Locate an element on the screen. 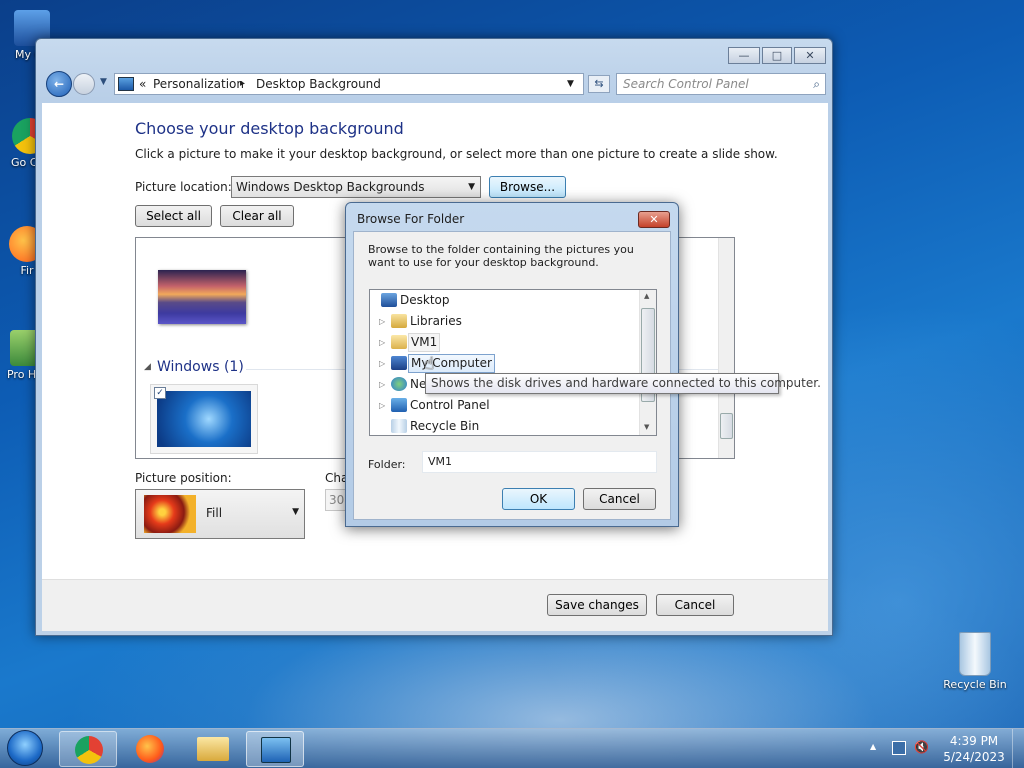 This screenshot has height=768, width=1024. scroll-thumb is located at coordinates (726, 426).